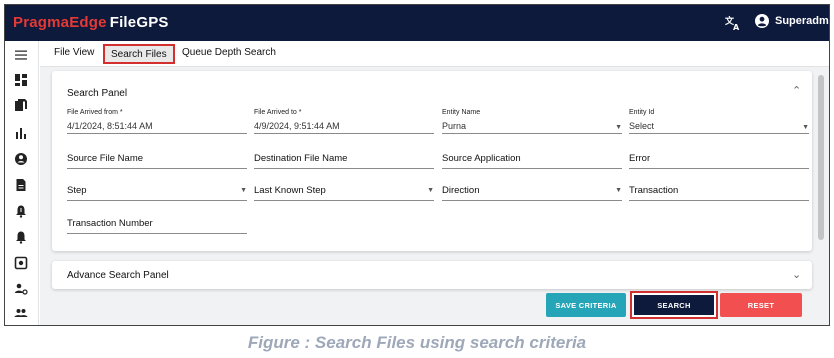 This screenshot has height=358, width=834. What do you see at coordinates (719, 121) in the screenshot?
I see `entity-id-select: Entity Id Select ▼` at bounding box center [719, 121].